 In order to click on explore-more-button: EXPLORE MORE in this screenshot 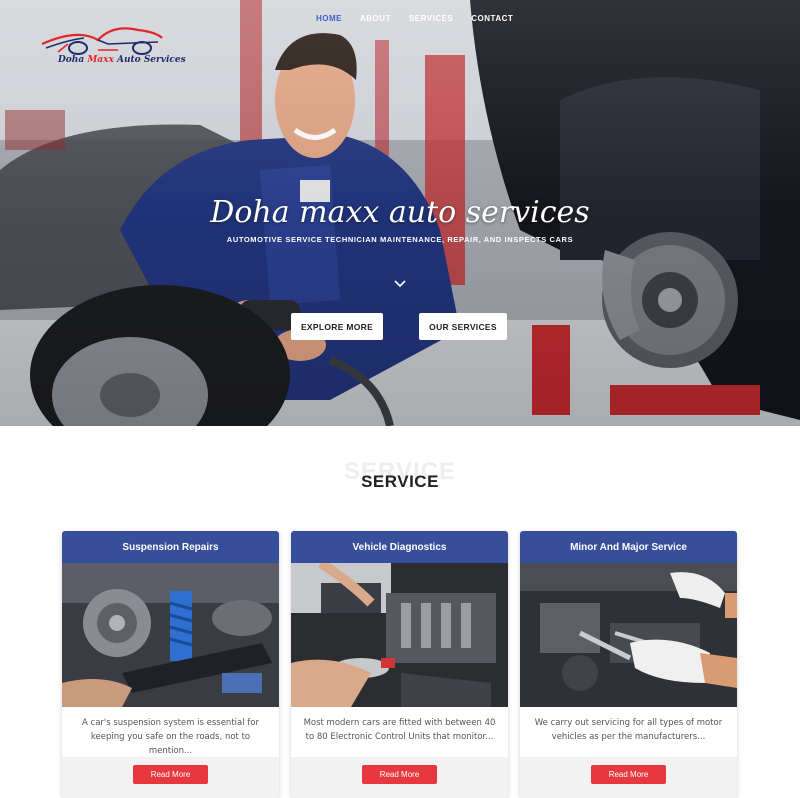, I will do `click(337, 326)`.